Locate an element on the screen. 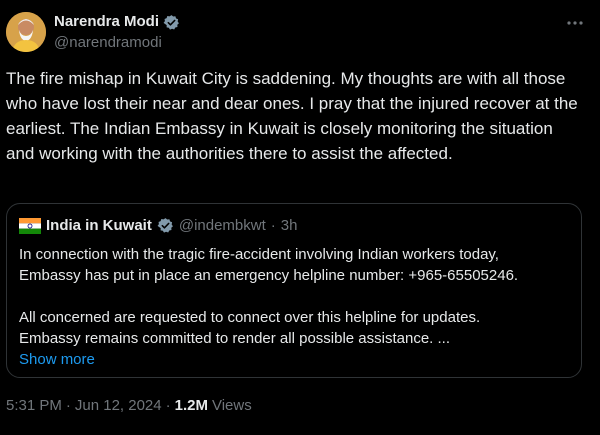  tweet-date: Jun 12, 2024 is located at coordinates (118, 405).